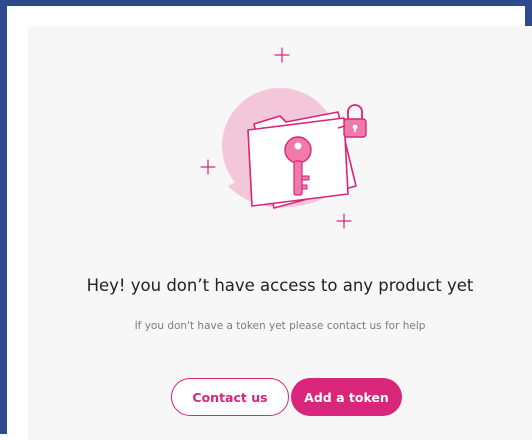 The image size is (532, 440). Describe the element at coordinates (283, 138) in the screenshot. I see `locked-folder-key-icon` at that location.